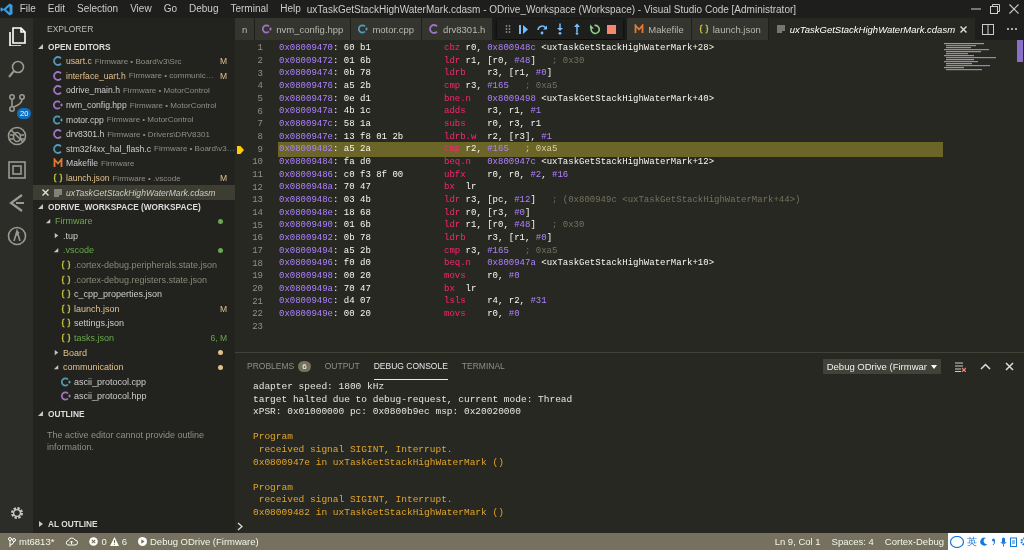 This screenshot has height=550, width=1024. What do you see at coordinates (257, 251) in the screenshot?
I see `line-number: 17` at bounding box center [257, 251].